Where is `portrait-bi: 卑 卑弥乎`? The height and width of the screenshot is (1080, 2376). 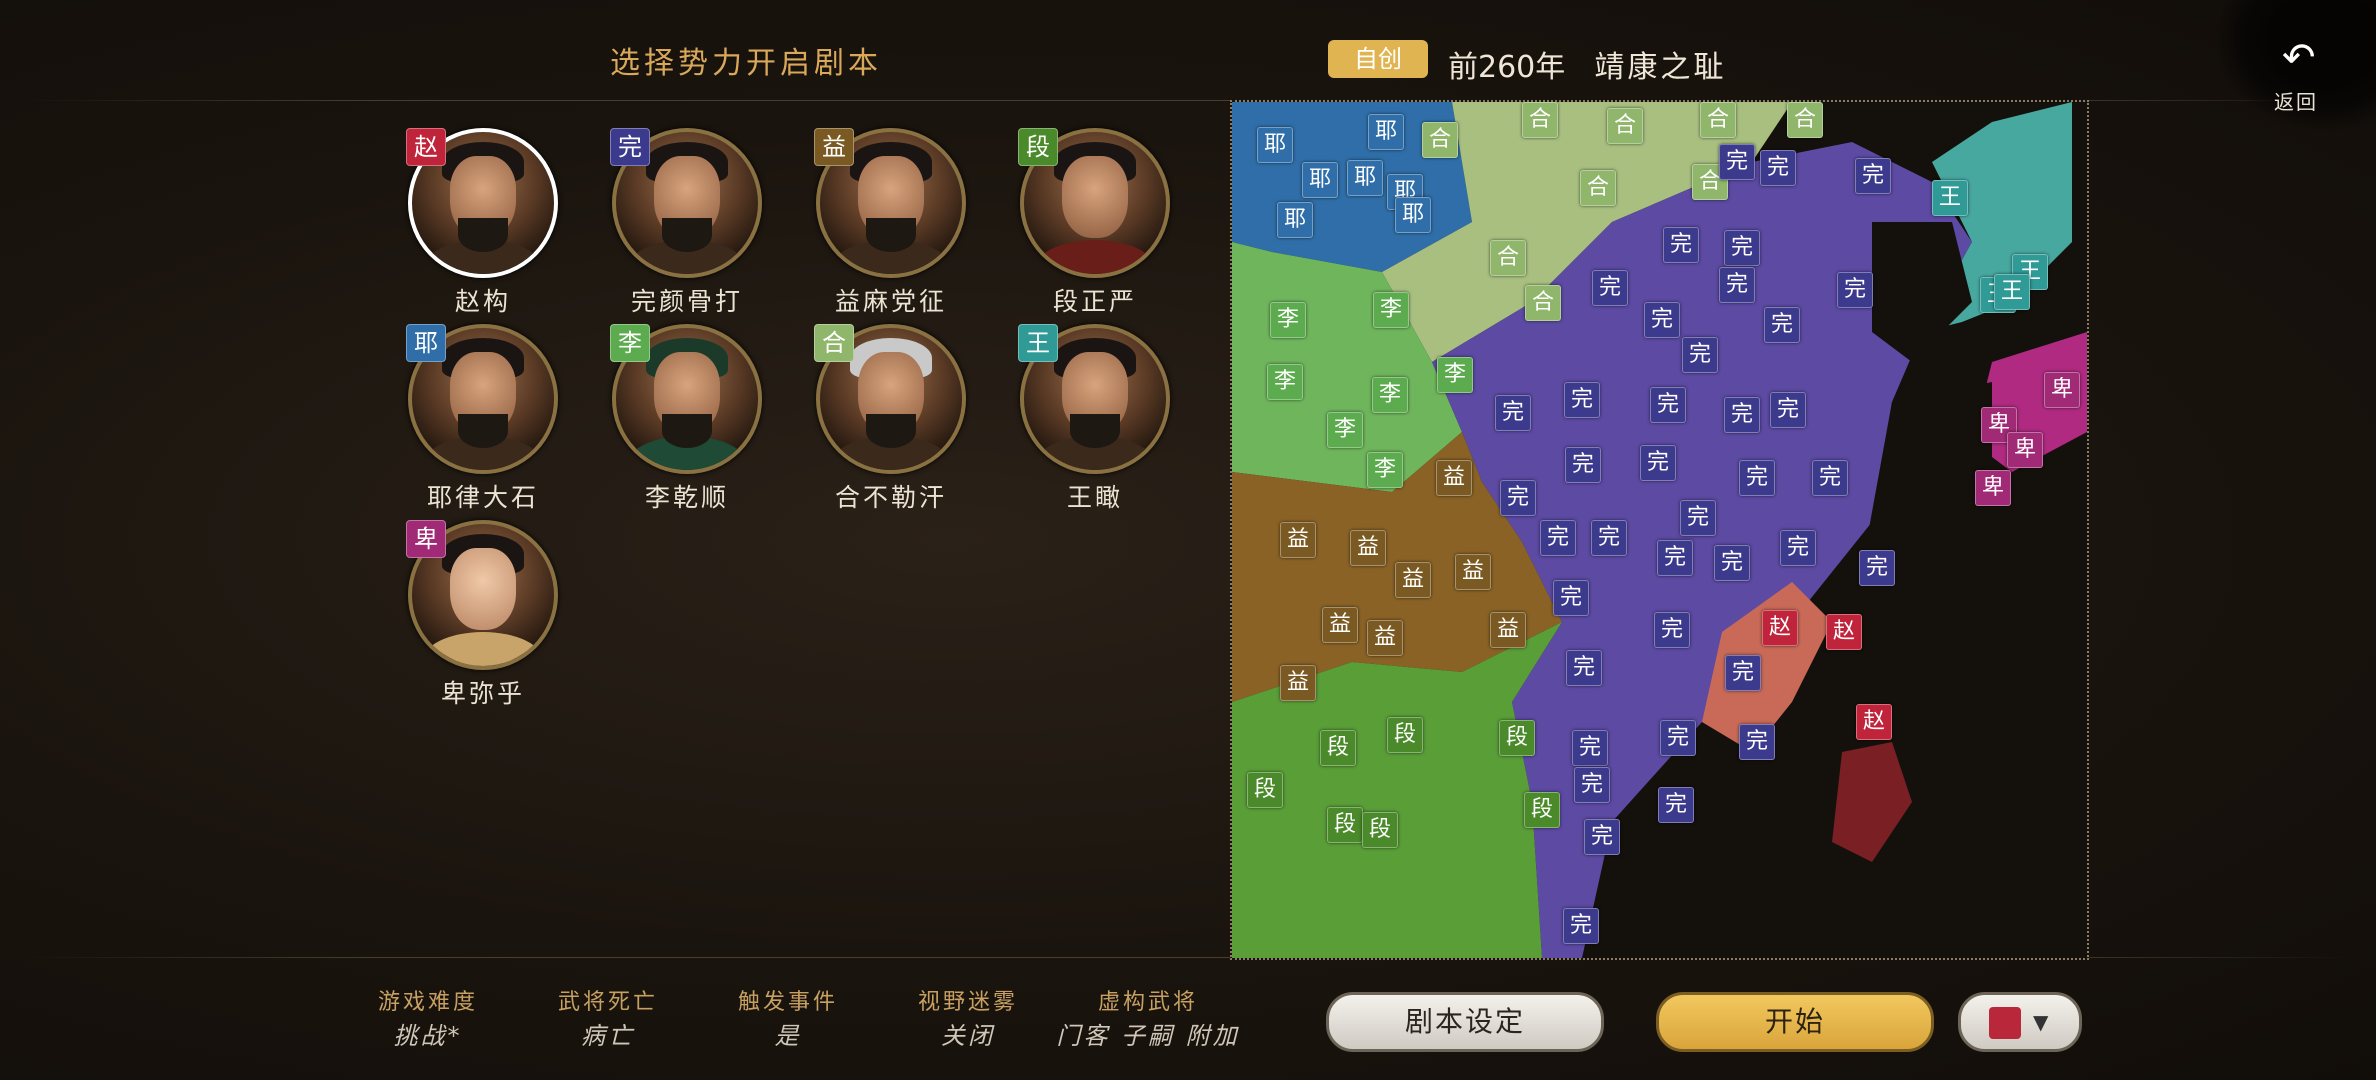 portrait-bi: 卑 卑弥乎 is located at coordinates (482, 615).